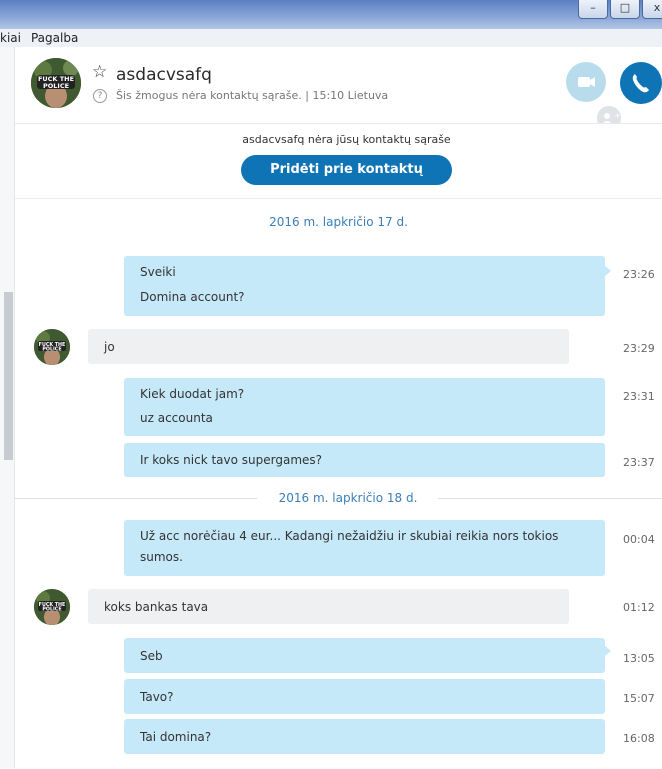 This screenshot has height=769, width=662. I want to click on contact-name: asdacvsafq, so click(164, 75).